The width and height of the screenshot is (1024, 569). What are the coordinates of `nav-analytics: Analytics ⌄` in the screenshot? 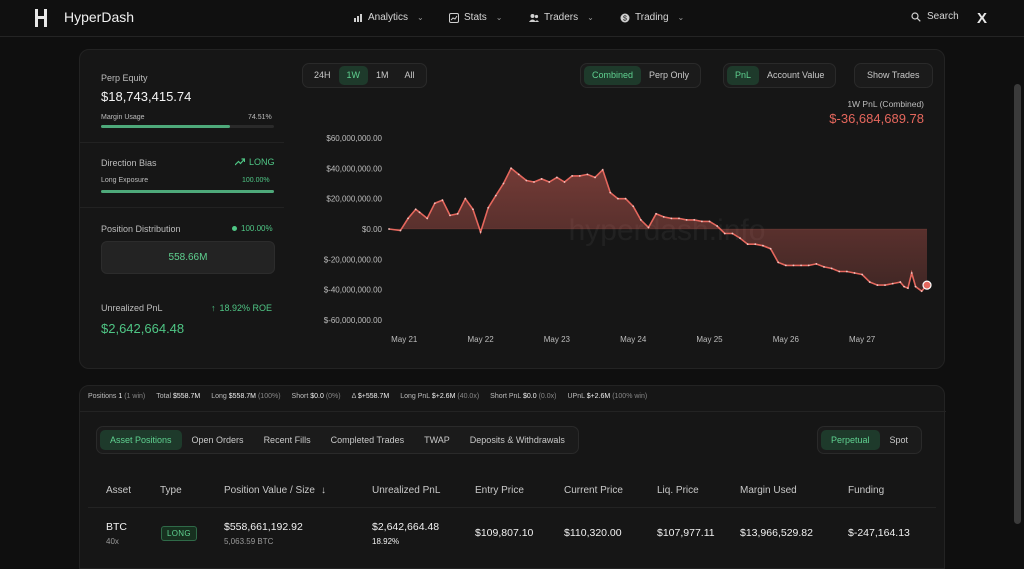 It's located at (388, 17).